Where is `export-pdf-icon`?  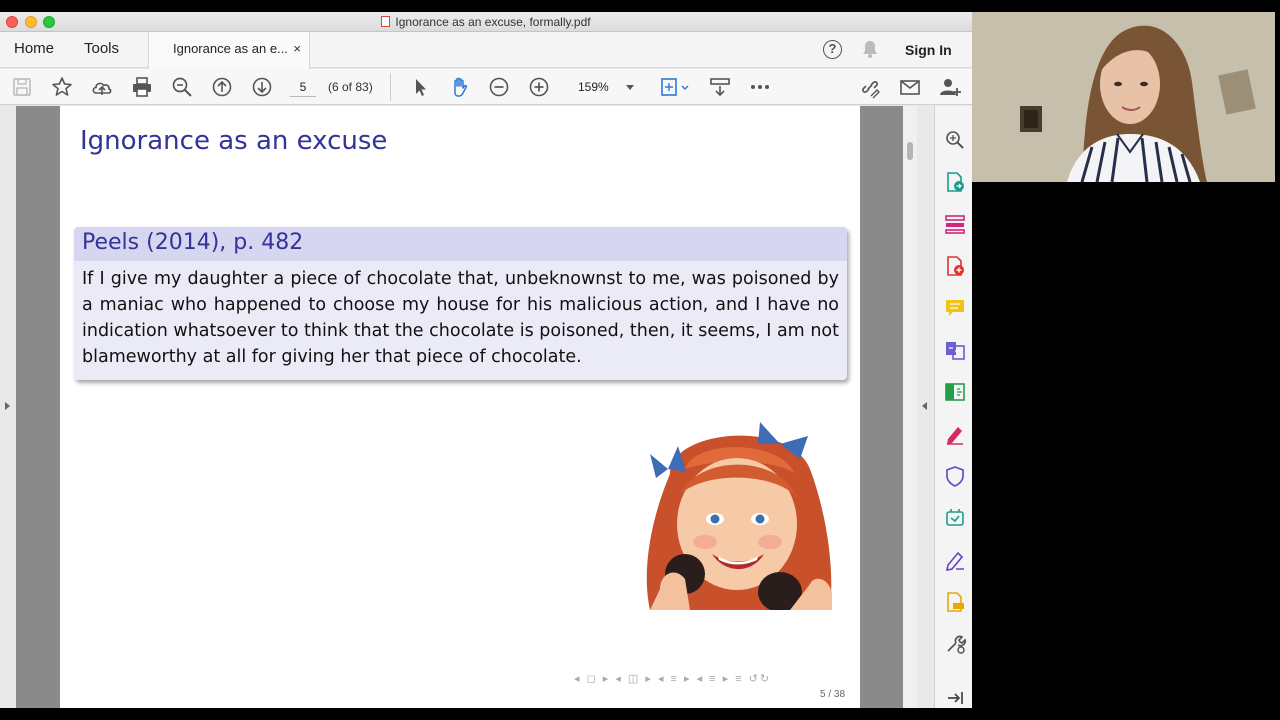 export-pdf-icon is located at coordinates (955, 182).